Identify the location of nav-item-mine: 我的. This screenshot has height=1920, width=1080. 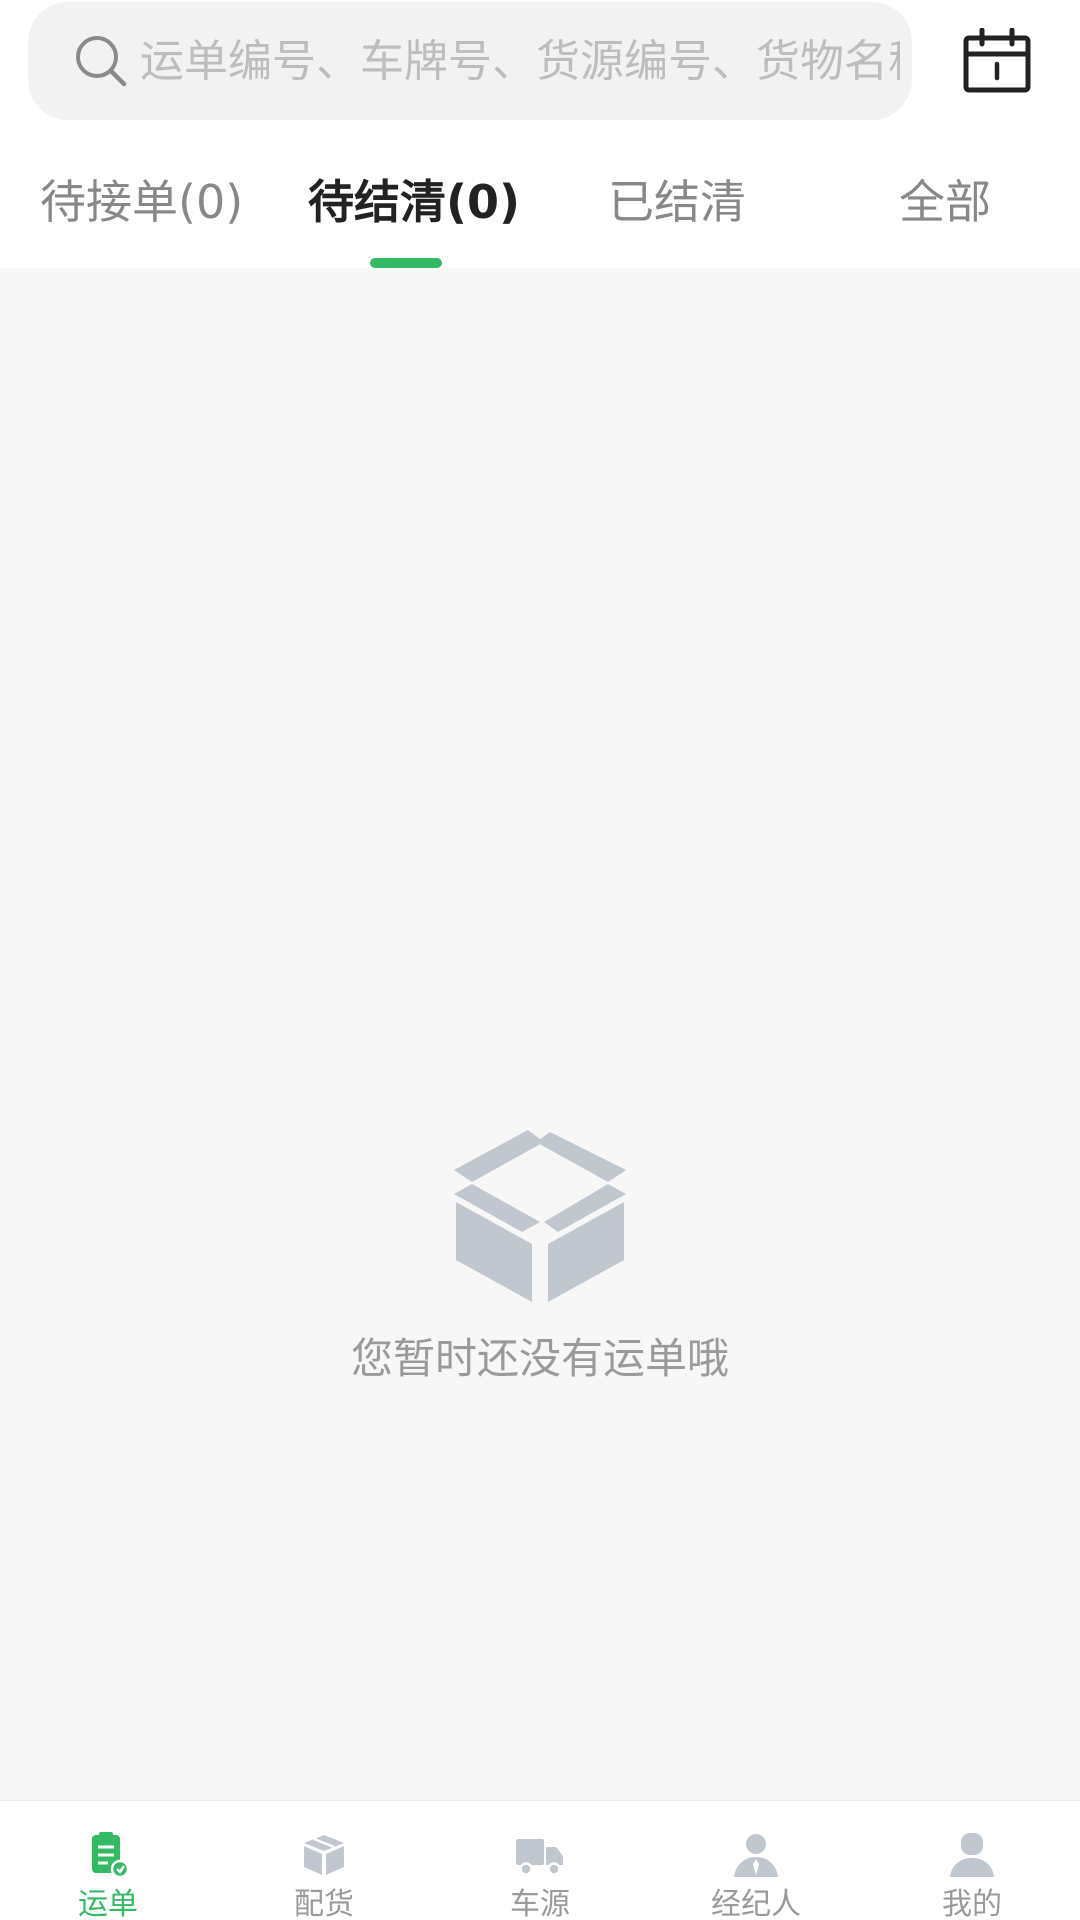
(972, 1860).